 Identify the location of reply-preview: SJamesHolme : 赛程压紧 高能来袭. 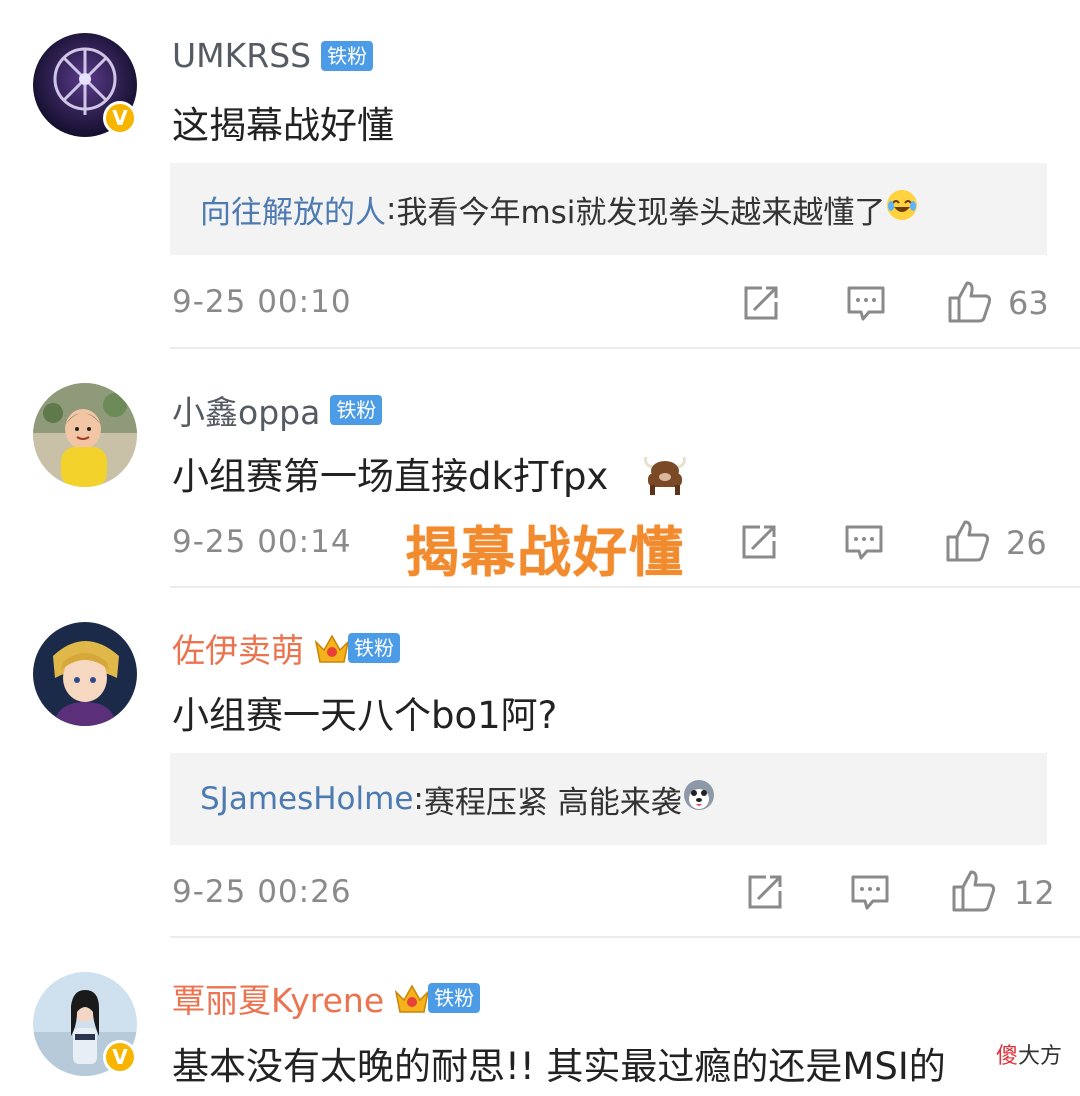
(608, 799).